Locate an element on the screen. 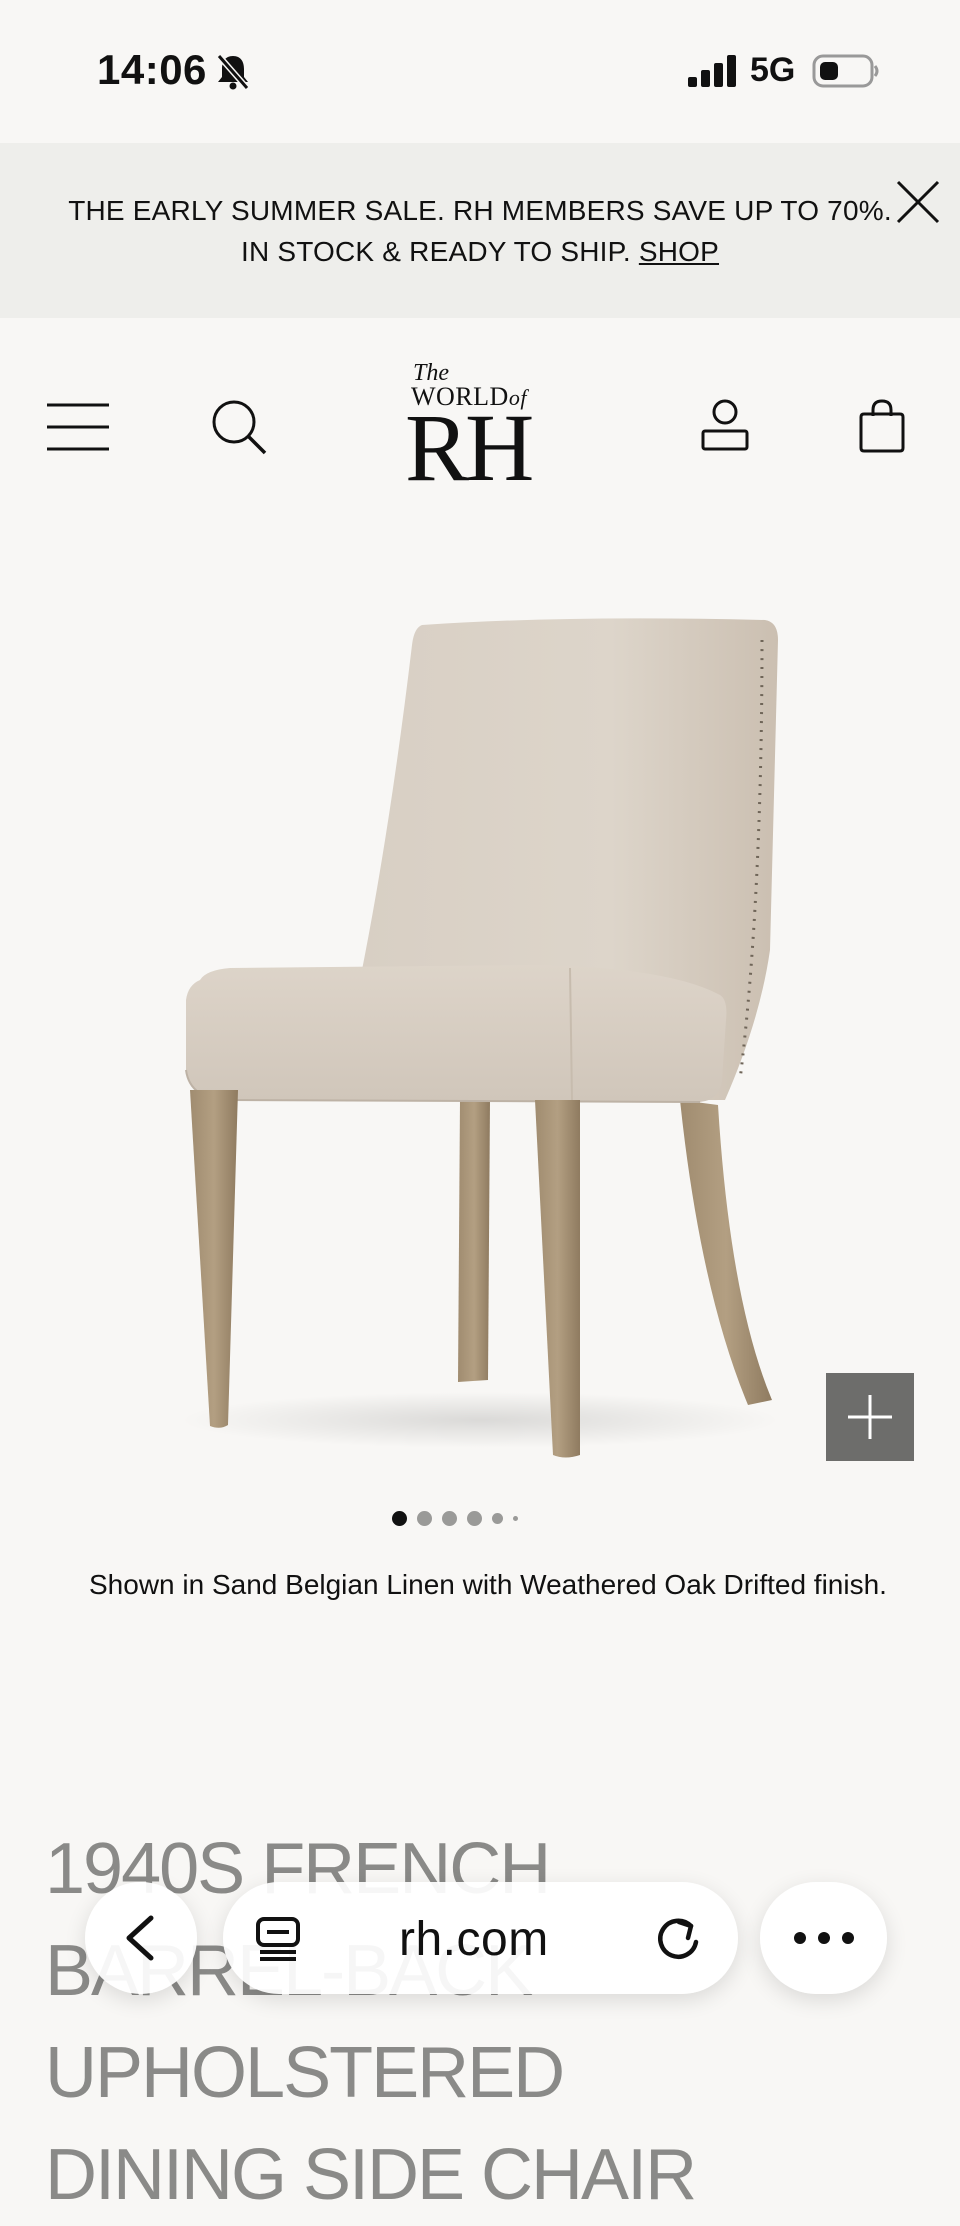 This screenshot has height=2226, width=960. status-time: 14:06 is located at coordinates (152, 69).